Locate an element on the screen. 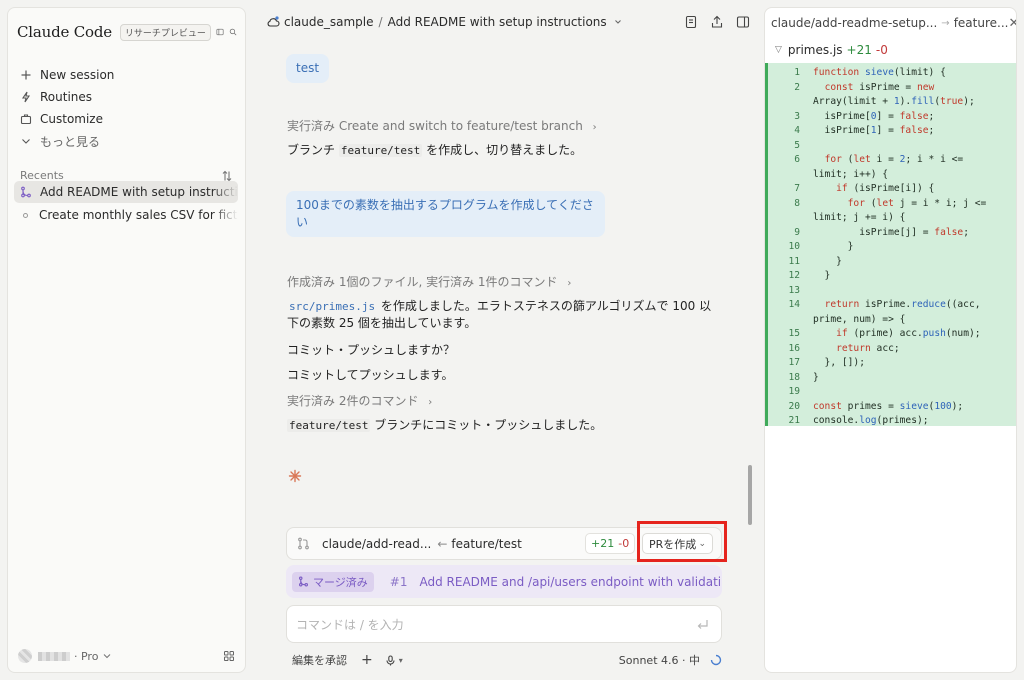 The height and width of the screenshot is (680, 1024). apps-grid-icon is located at coordinates (229, 656).